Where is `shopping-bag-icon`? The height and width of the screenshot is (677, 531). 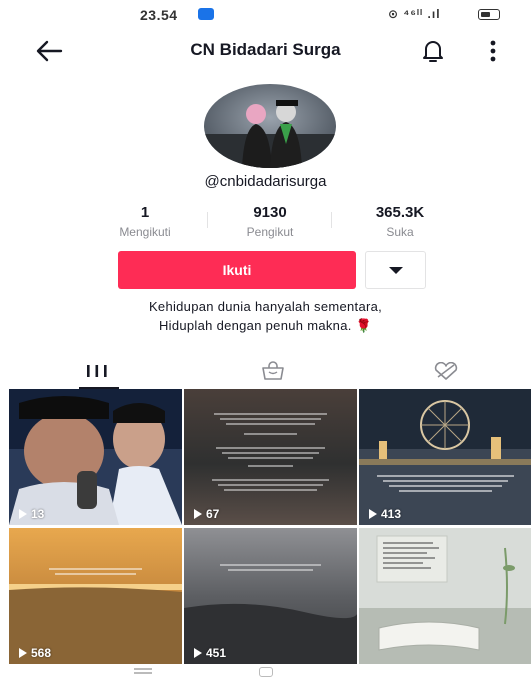
shopping-bag-icon is located at coordinates (273, 370).